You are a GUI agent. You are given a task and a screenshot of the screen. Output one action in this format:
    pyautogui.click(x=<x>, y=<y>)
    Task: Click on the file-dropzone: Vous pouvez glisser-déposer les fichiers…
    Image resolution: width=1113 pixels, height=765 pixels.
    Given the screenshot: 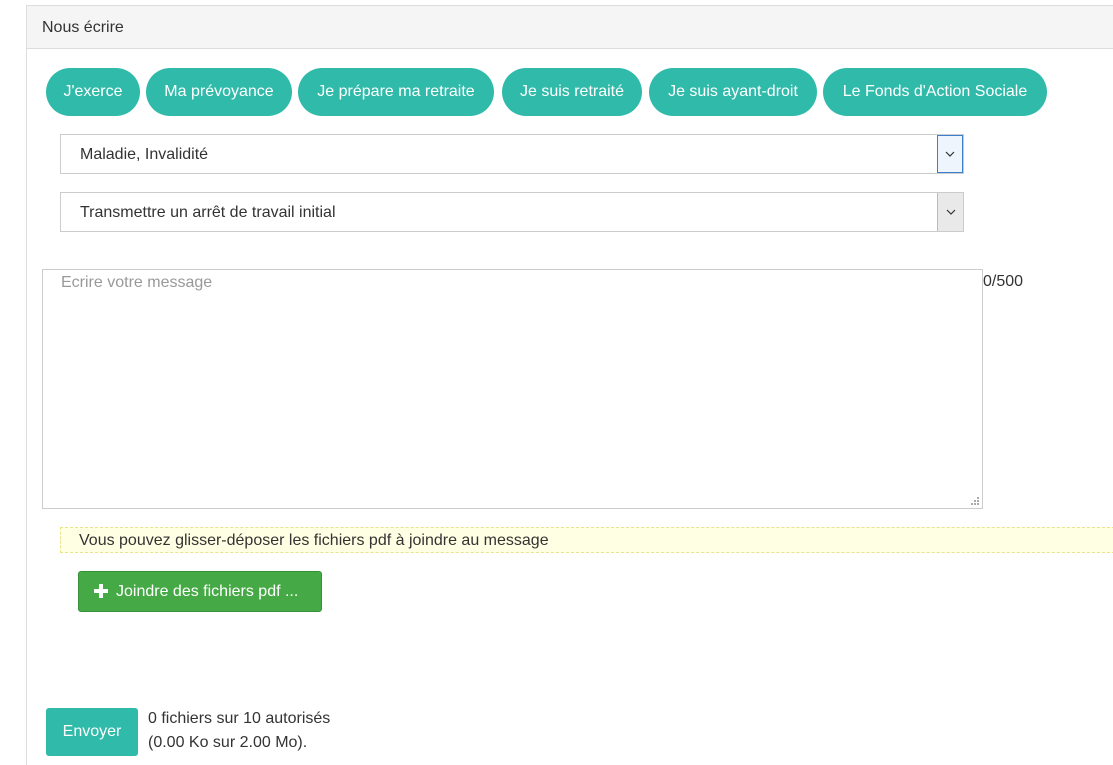 What is the action you would take?
    pyautogui.click(x=586, y=540)
    